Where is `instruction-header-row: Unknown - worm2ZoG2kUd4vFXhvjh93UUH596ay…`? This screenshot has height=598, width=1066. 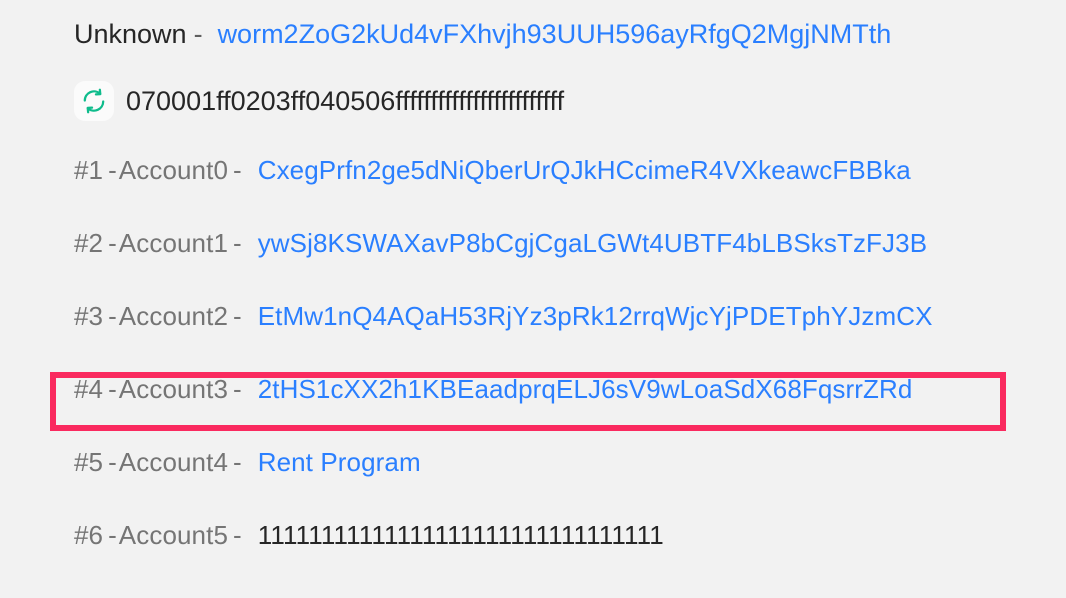
instruction-header-row: Unknown - worm2ZoG2kUd4vFXhvjh93UUH596ay… is located at coordinates (533, 34).